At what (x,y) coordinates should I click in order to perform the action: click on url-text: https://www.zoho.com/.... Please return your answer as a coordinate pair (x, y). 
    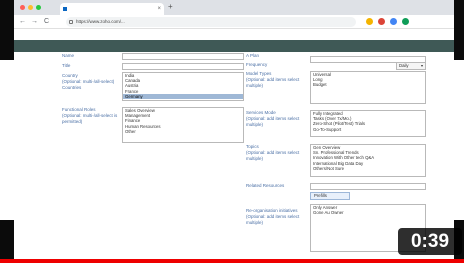
    Looking at the image, I should click on (100, 21).